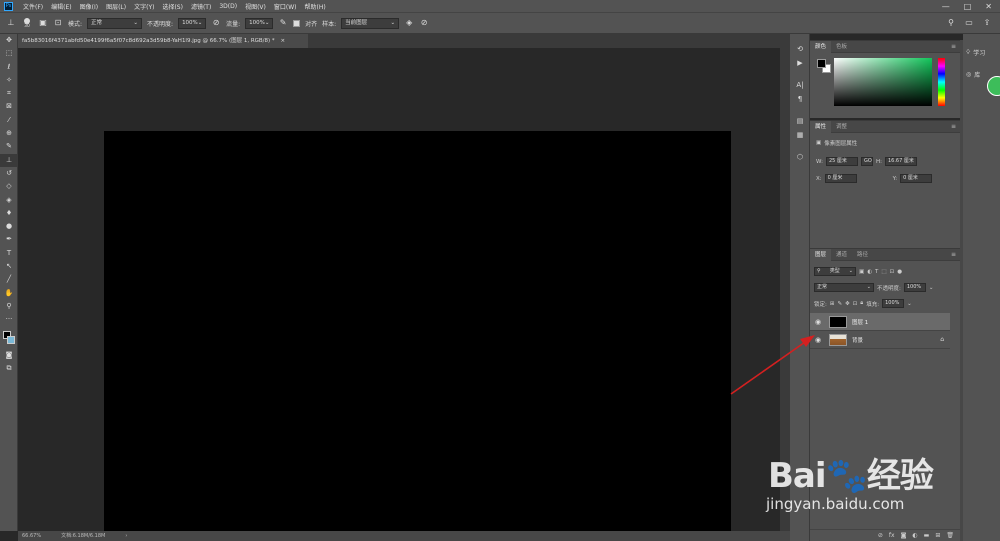 The image size is (1000, 541). What do you see at coordinates (857, 340) in the screenshot?
I see `layer-name: 背景` at bounding box center [857, 340].